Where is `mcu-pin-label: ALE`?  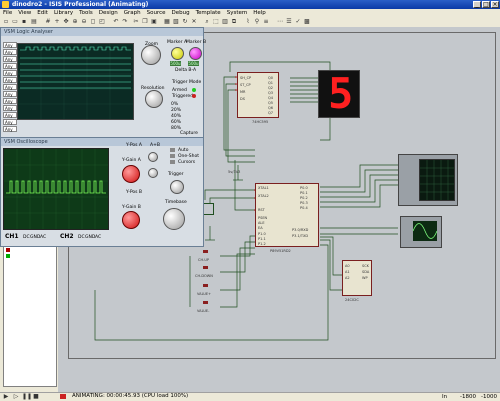
mcu-pin-label: ALE is located at coordinates (261, 223).